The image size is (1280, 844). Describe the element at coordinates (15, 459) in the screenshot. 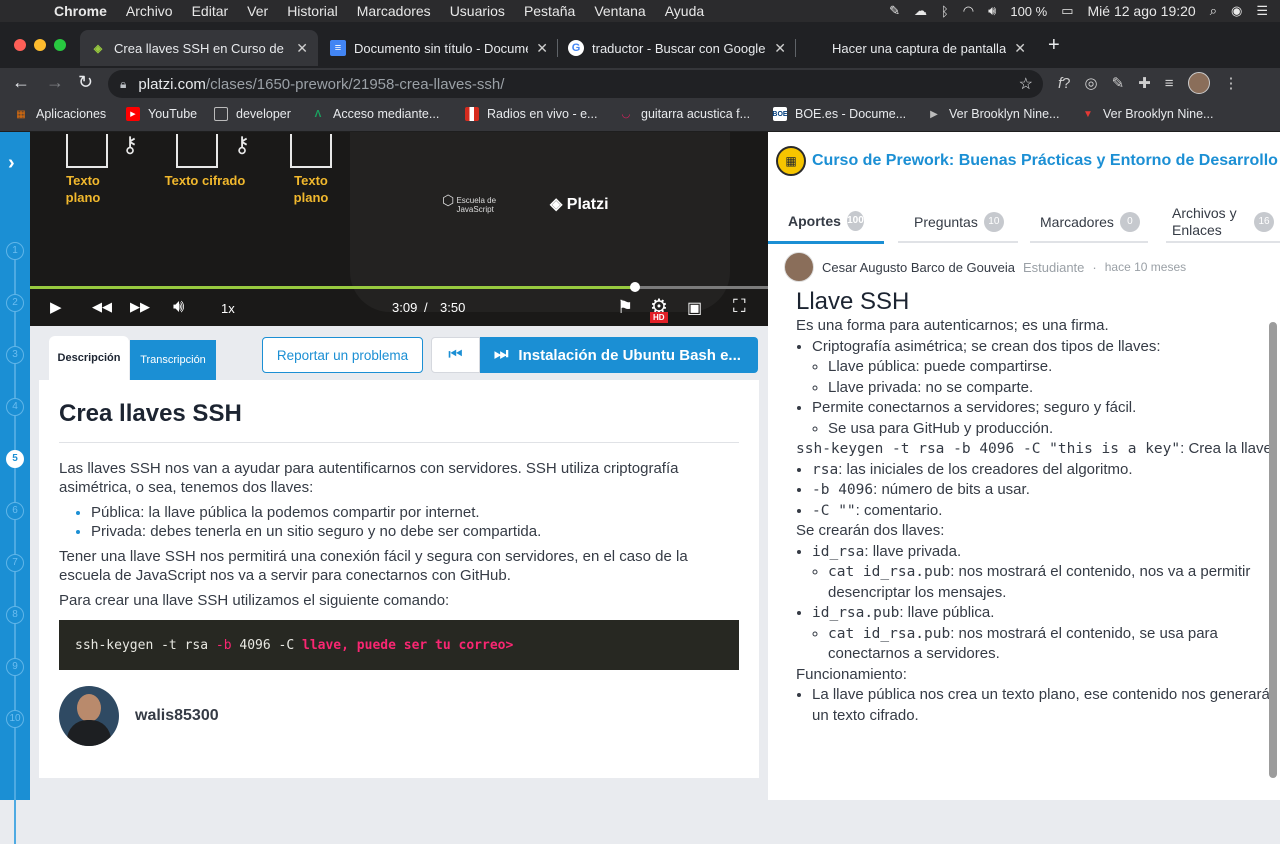

I see `step-5-current: 5` at that location.